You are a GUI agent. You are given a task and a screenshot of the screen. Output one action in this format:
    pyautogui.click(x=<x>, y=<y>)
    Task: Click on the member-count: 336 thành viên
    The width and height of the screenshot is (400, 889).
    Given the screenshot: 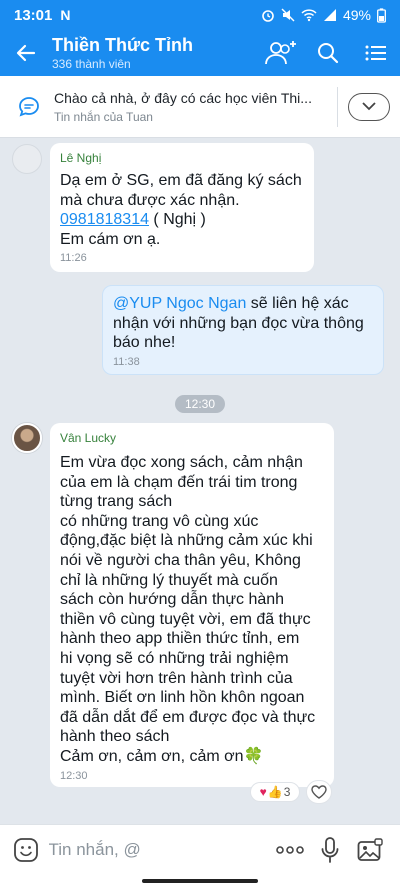 What is the action you would take?
    pyautogui.click(x=91, y=64)
    